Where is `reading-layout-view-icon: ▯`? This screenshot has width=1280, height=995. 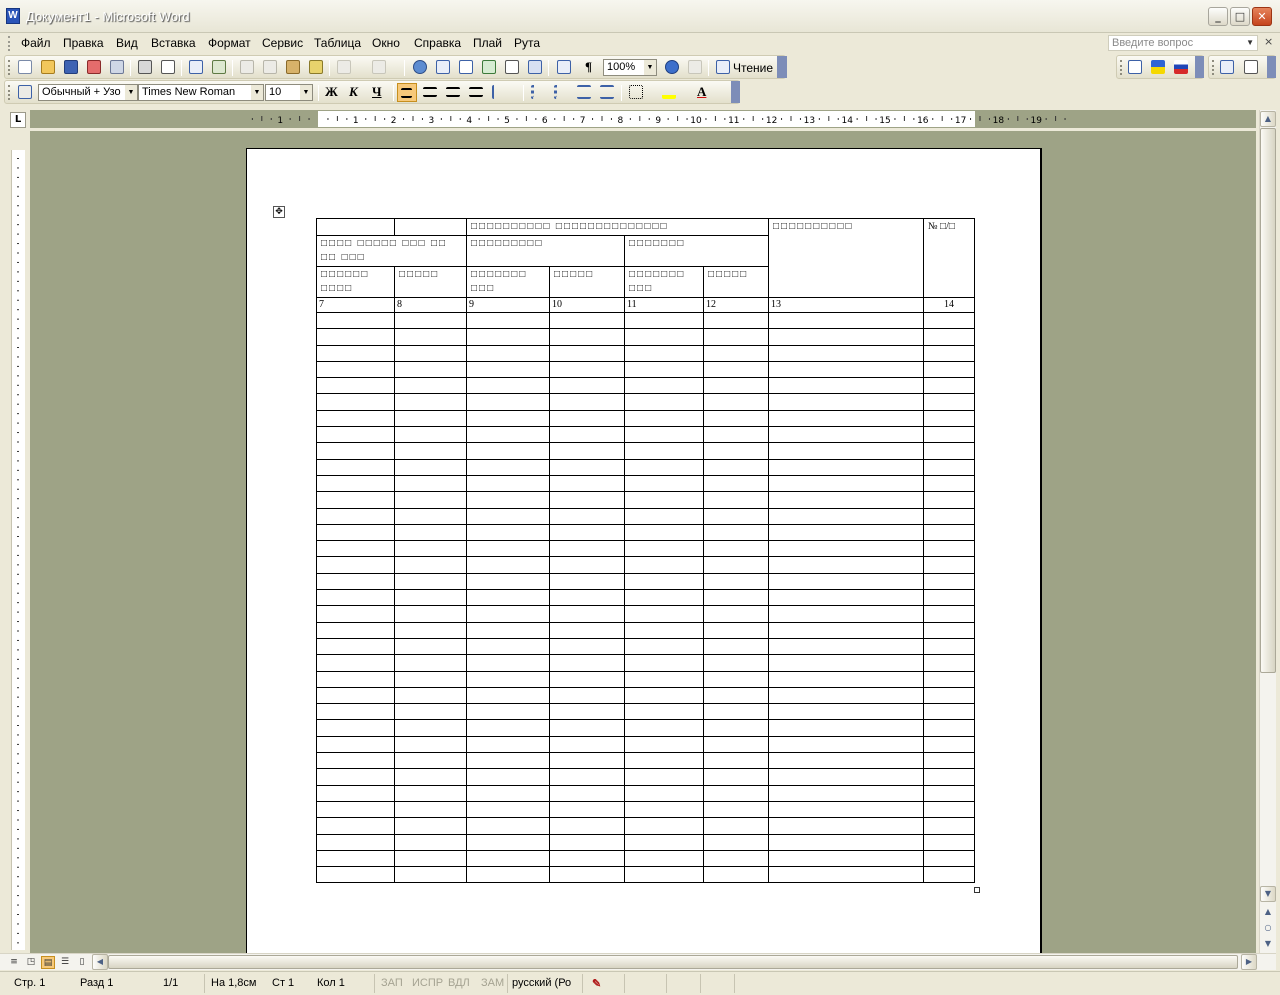 reading-layout-view-icon: ▯ is located at coordinates (82, 962).